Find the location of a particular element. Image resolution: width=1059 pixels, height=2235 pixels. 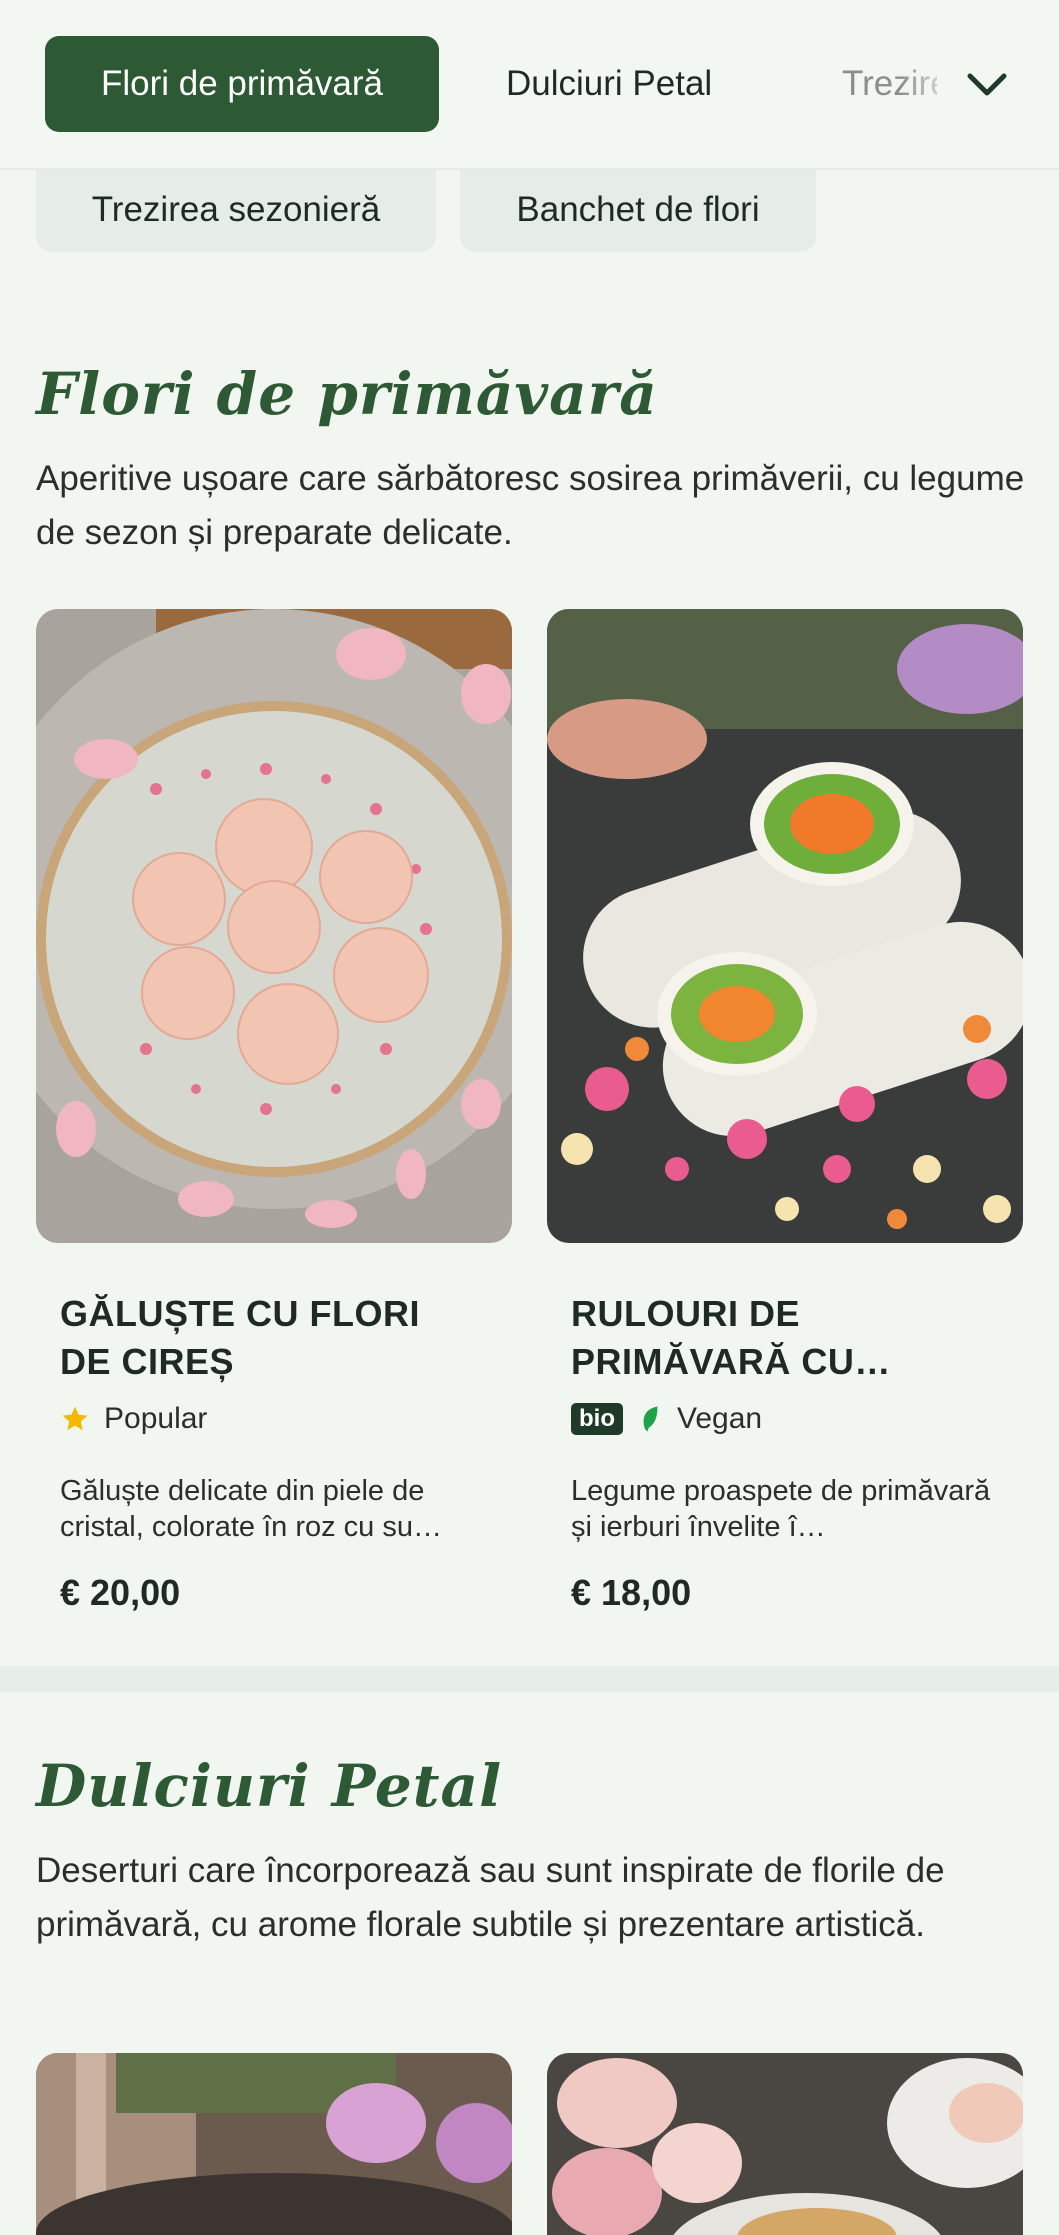

item-tag-vegan: bio Vegan is located at coordinates (666, 1419).